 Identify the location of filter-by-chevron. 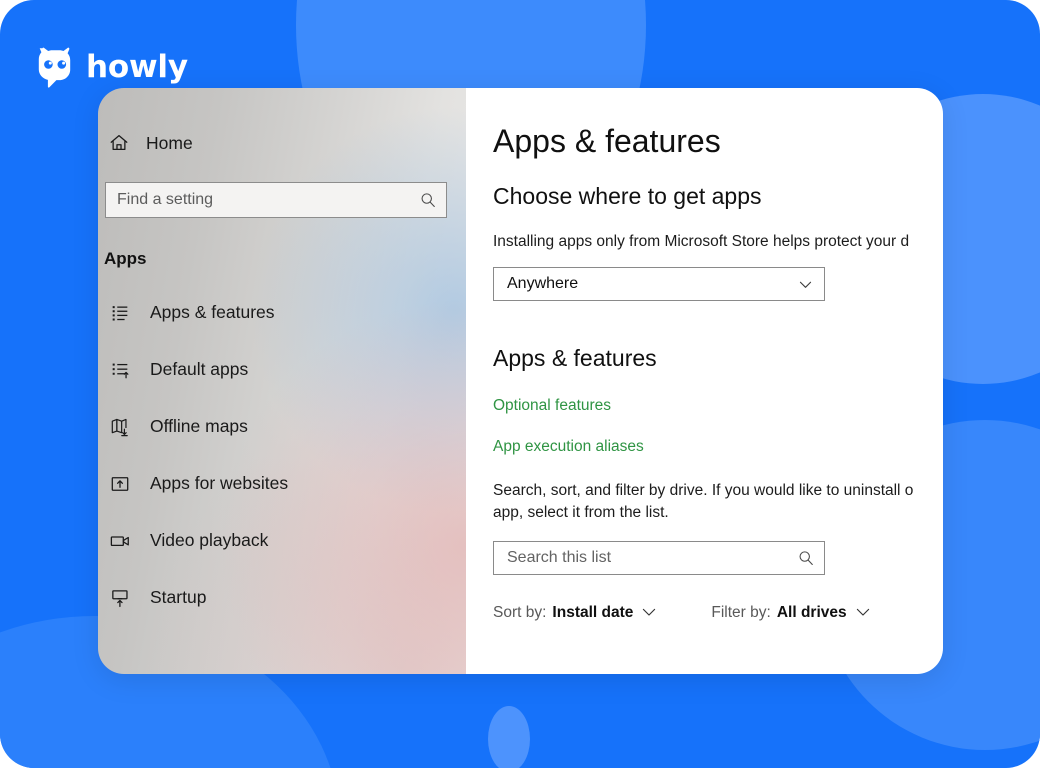
(862, 612).